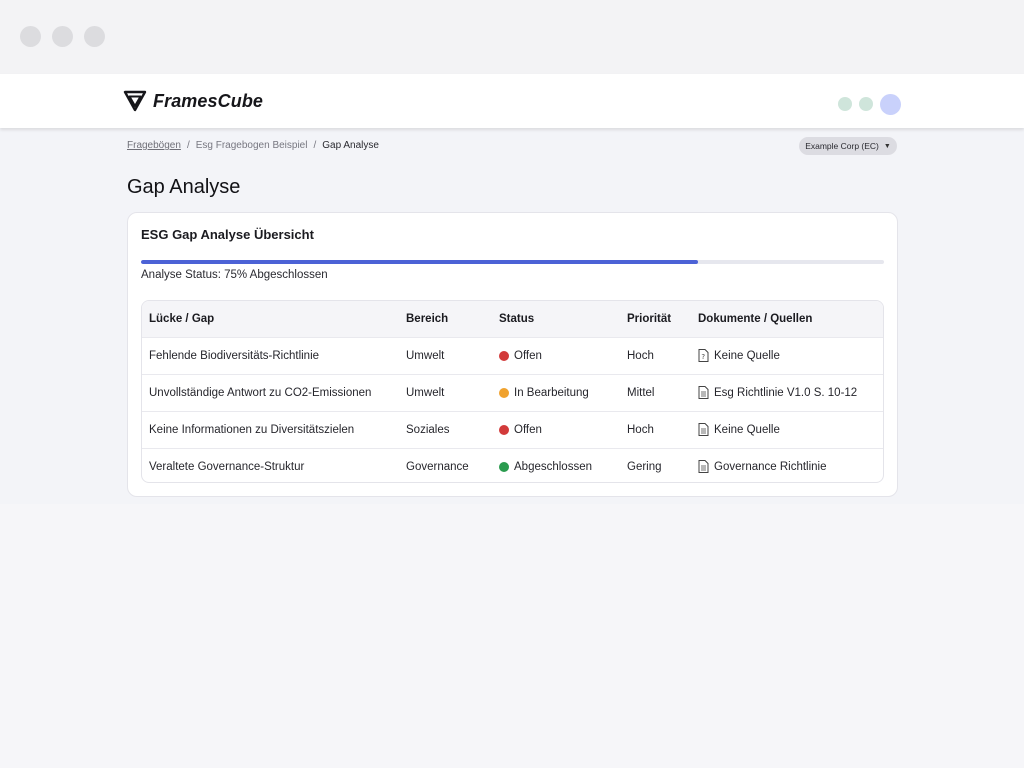 The width and height of the screenshot is (1024, 768). What do you see at coordinates (787, 429) in the screenshot?
I see `document-cell-wrap: Keine Quelle` at bounding box center [787, 429].